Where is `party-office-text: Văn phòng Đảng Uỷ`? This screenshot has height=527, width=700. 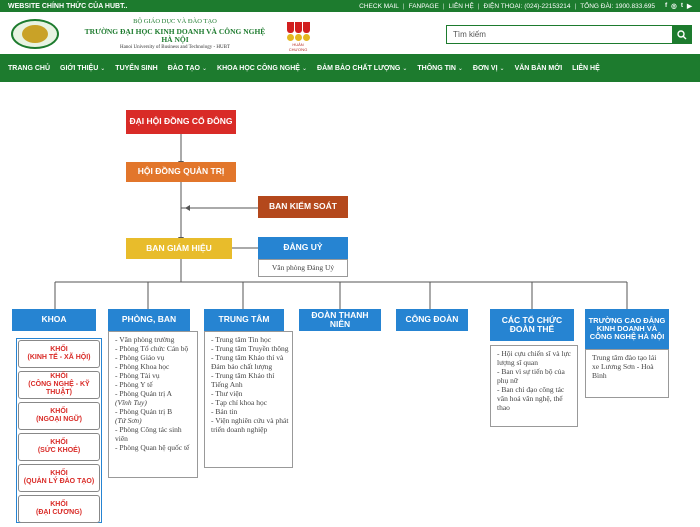
party-office-text: Văn phòng Đảng Uỷ is located at coordinates (303, 267).